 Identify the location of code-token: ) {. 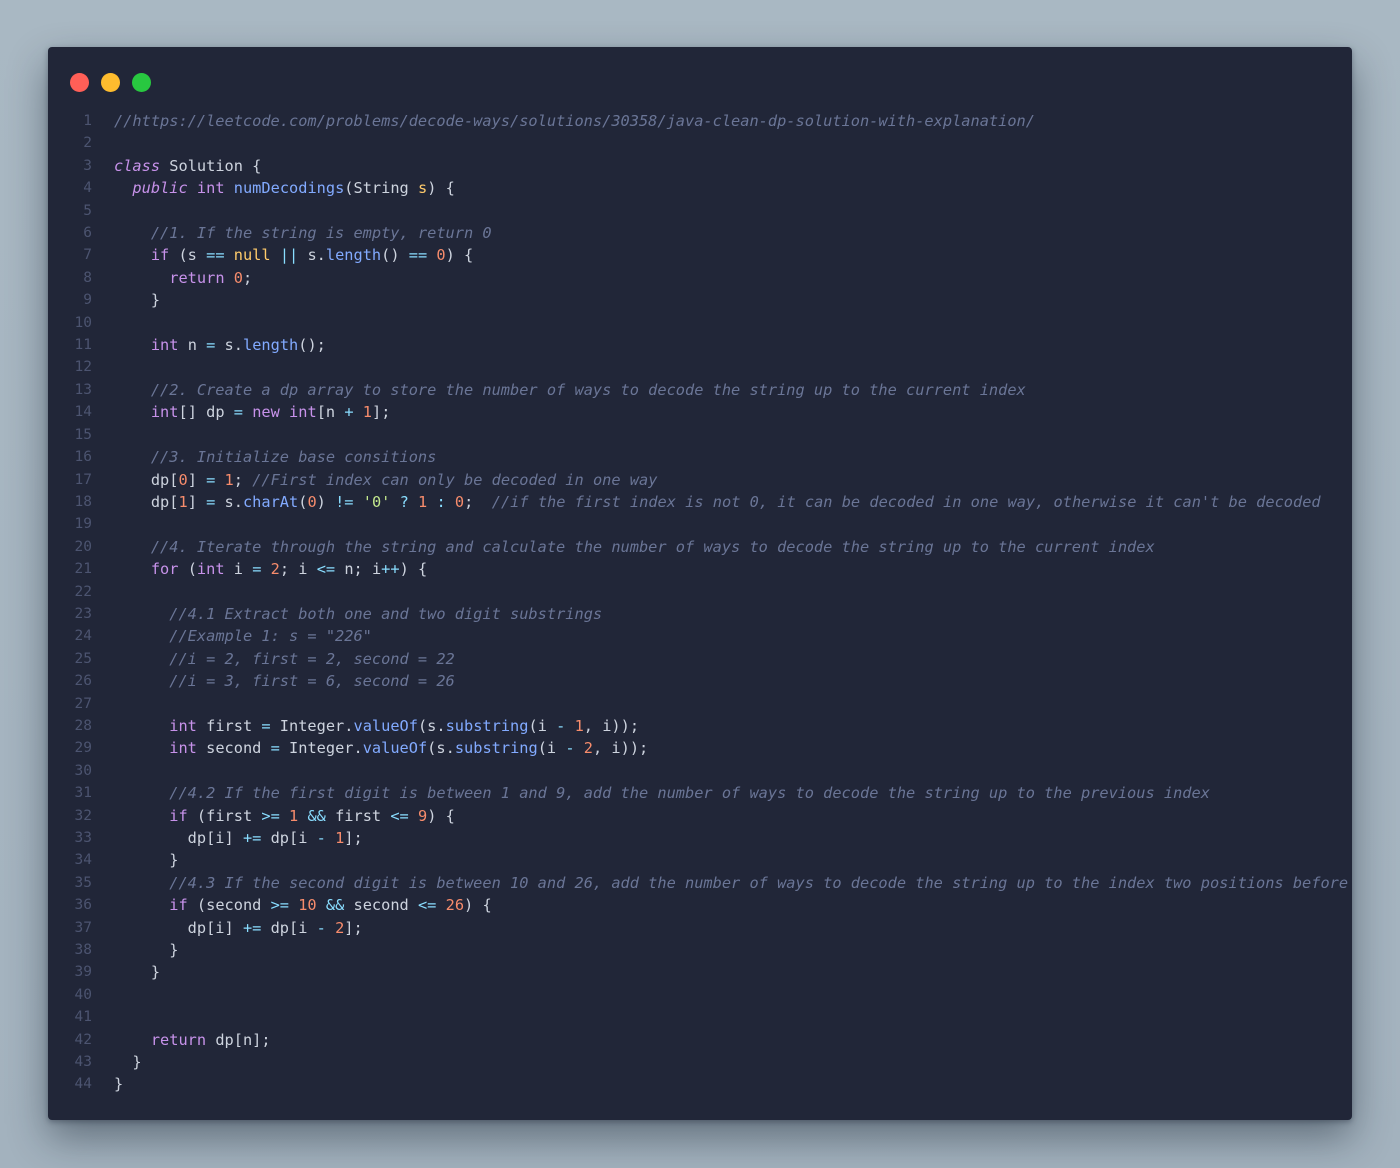
(441, 815).